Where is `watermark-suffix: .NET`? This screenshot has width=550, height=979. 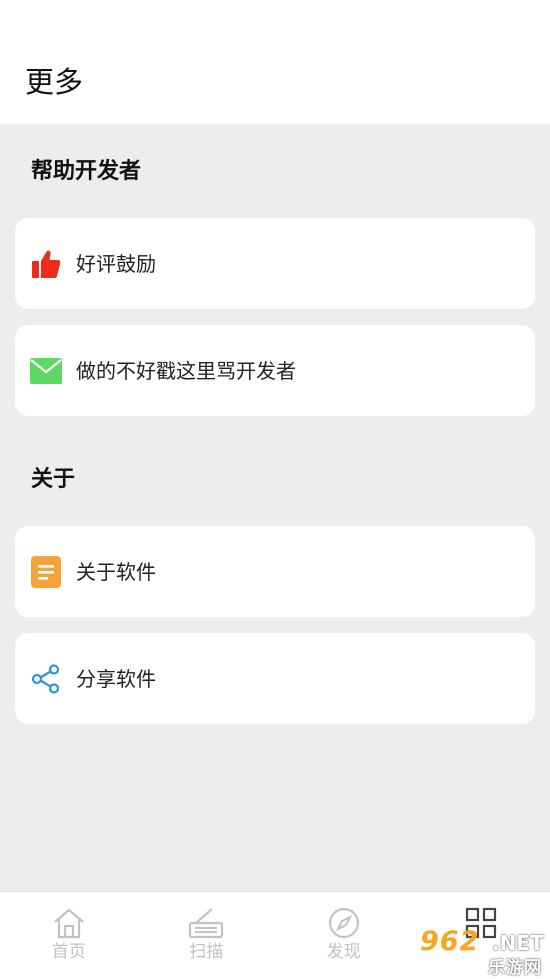
watermark-suffix: .NET is located at coordinates (518, 943).